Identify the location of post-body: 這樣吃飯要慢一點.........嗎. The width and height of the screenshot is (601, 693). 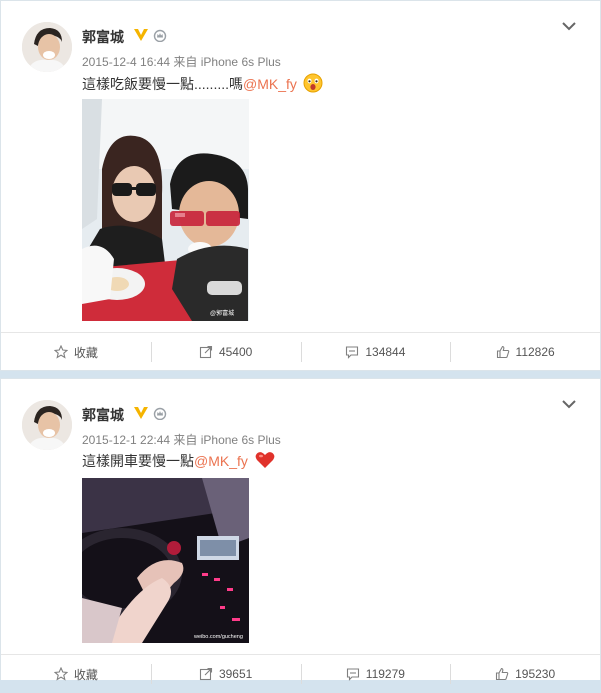
(163, 84).